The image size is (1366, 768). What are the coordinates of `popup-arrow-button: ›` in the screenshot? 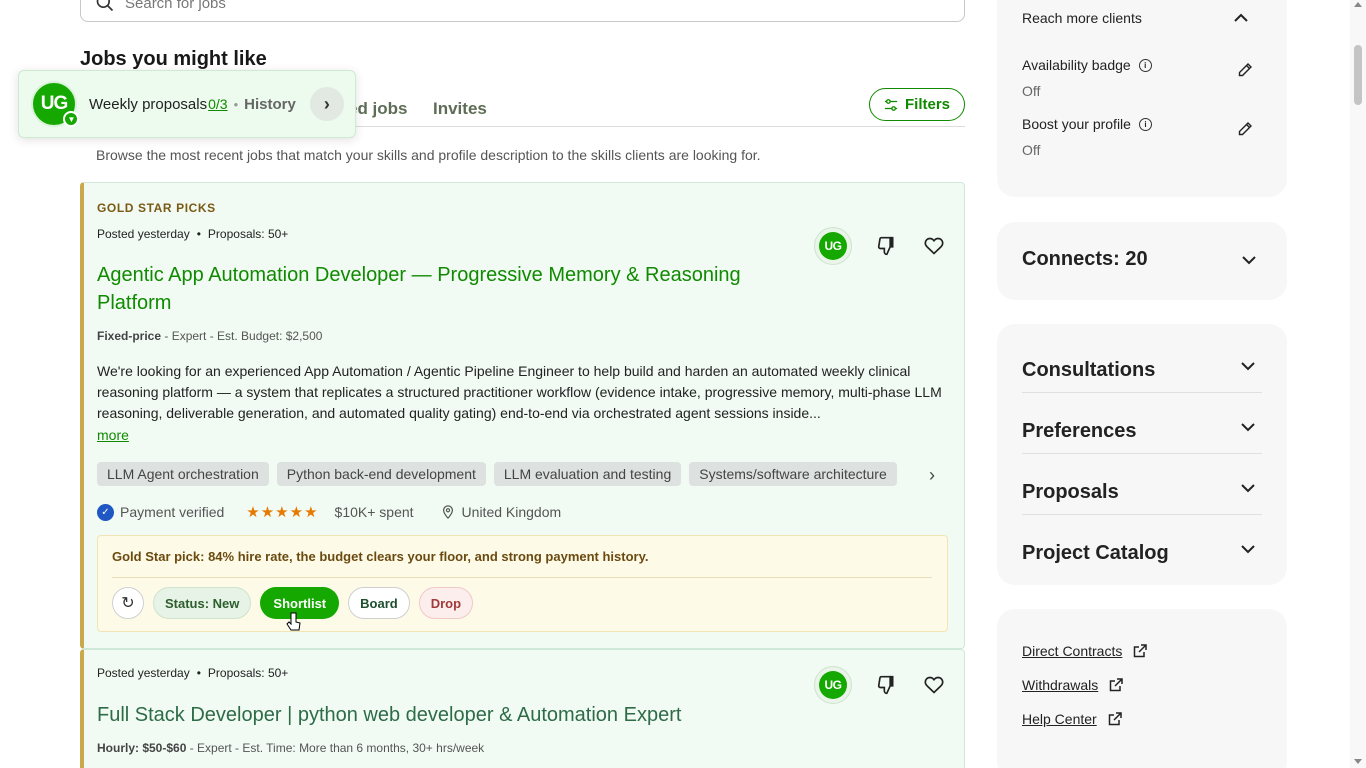 It's located at (326, 104).